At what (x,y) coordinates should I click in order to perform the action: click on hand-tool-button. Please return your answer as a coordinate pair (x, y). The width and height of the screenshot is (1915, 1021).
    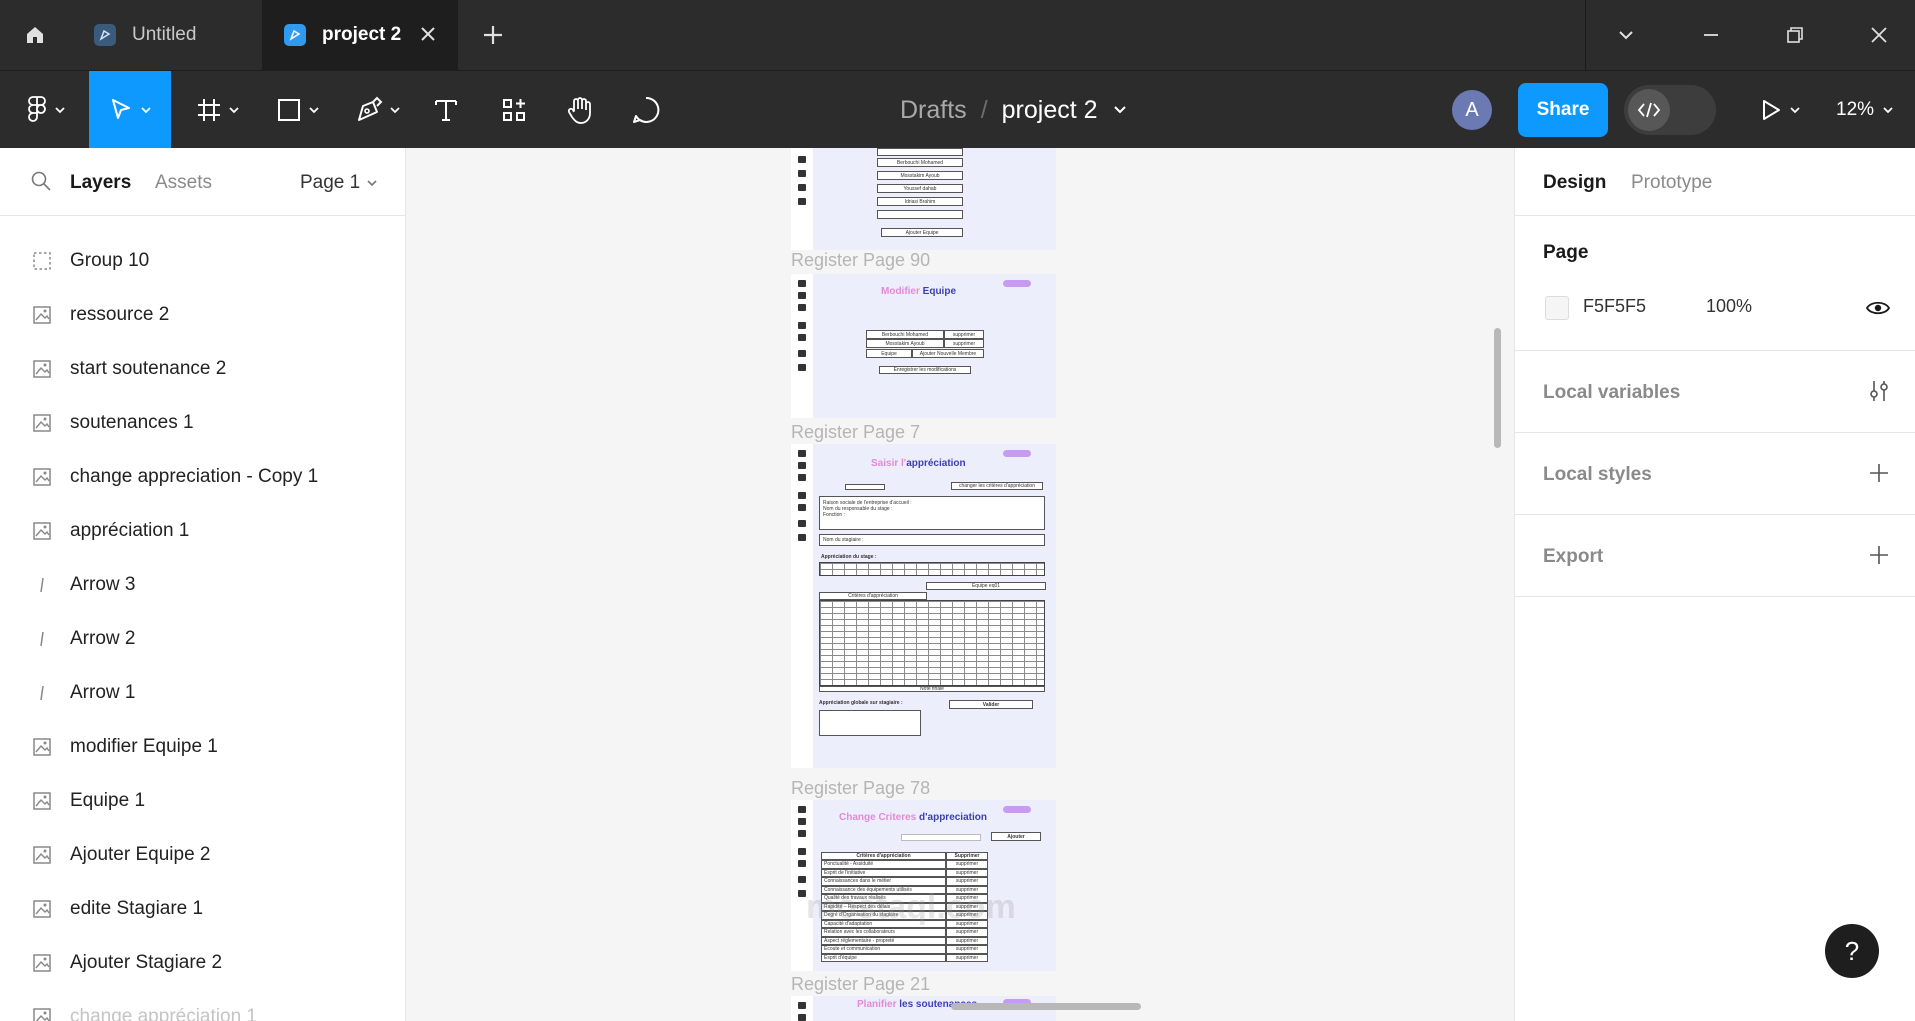
    Looking at the image, I should click on (580, 110).